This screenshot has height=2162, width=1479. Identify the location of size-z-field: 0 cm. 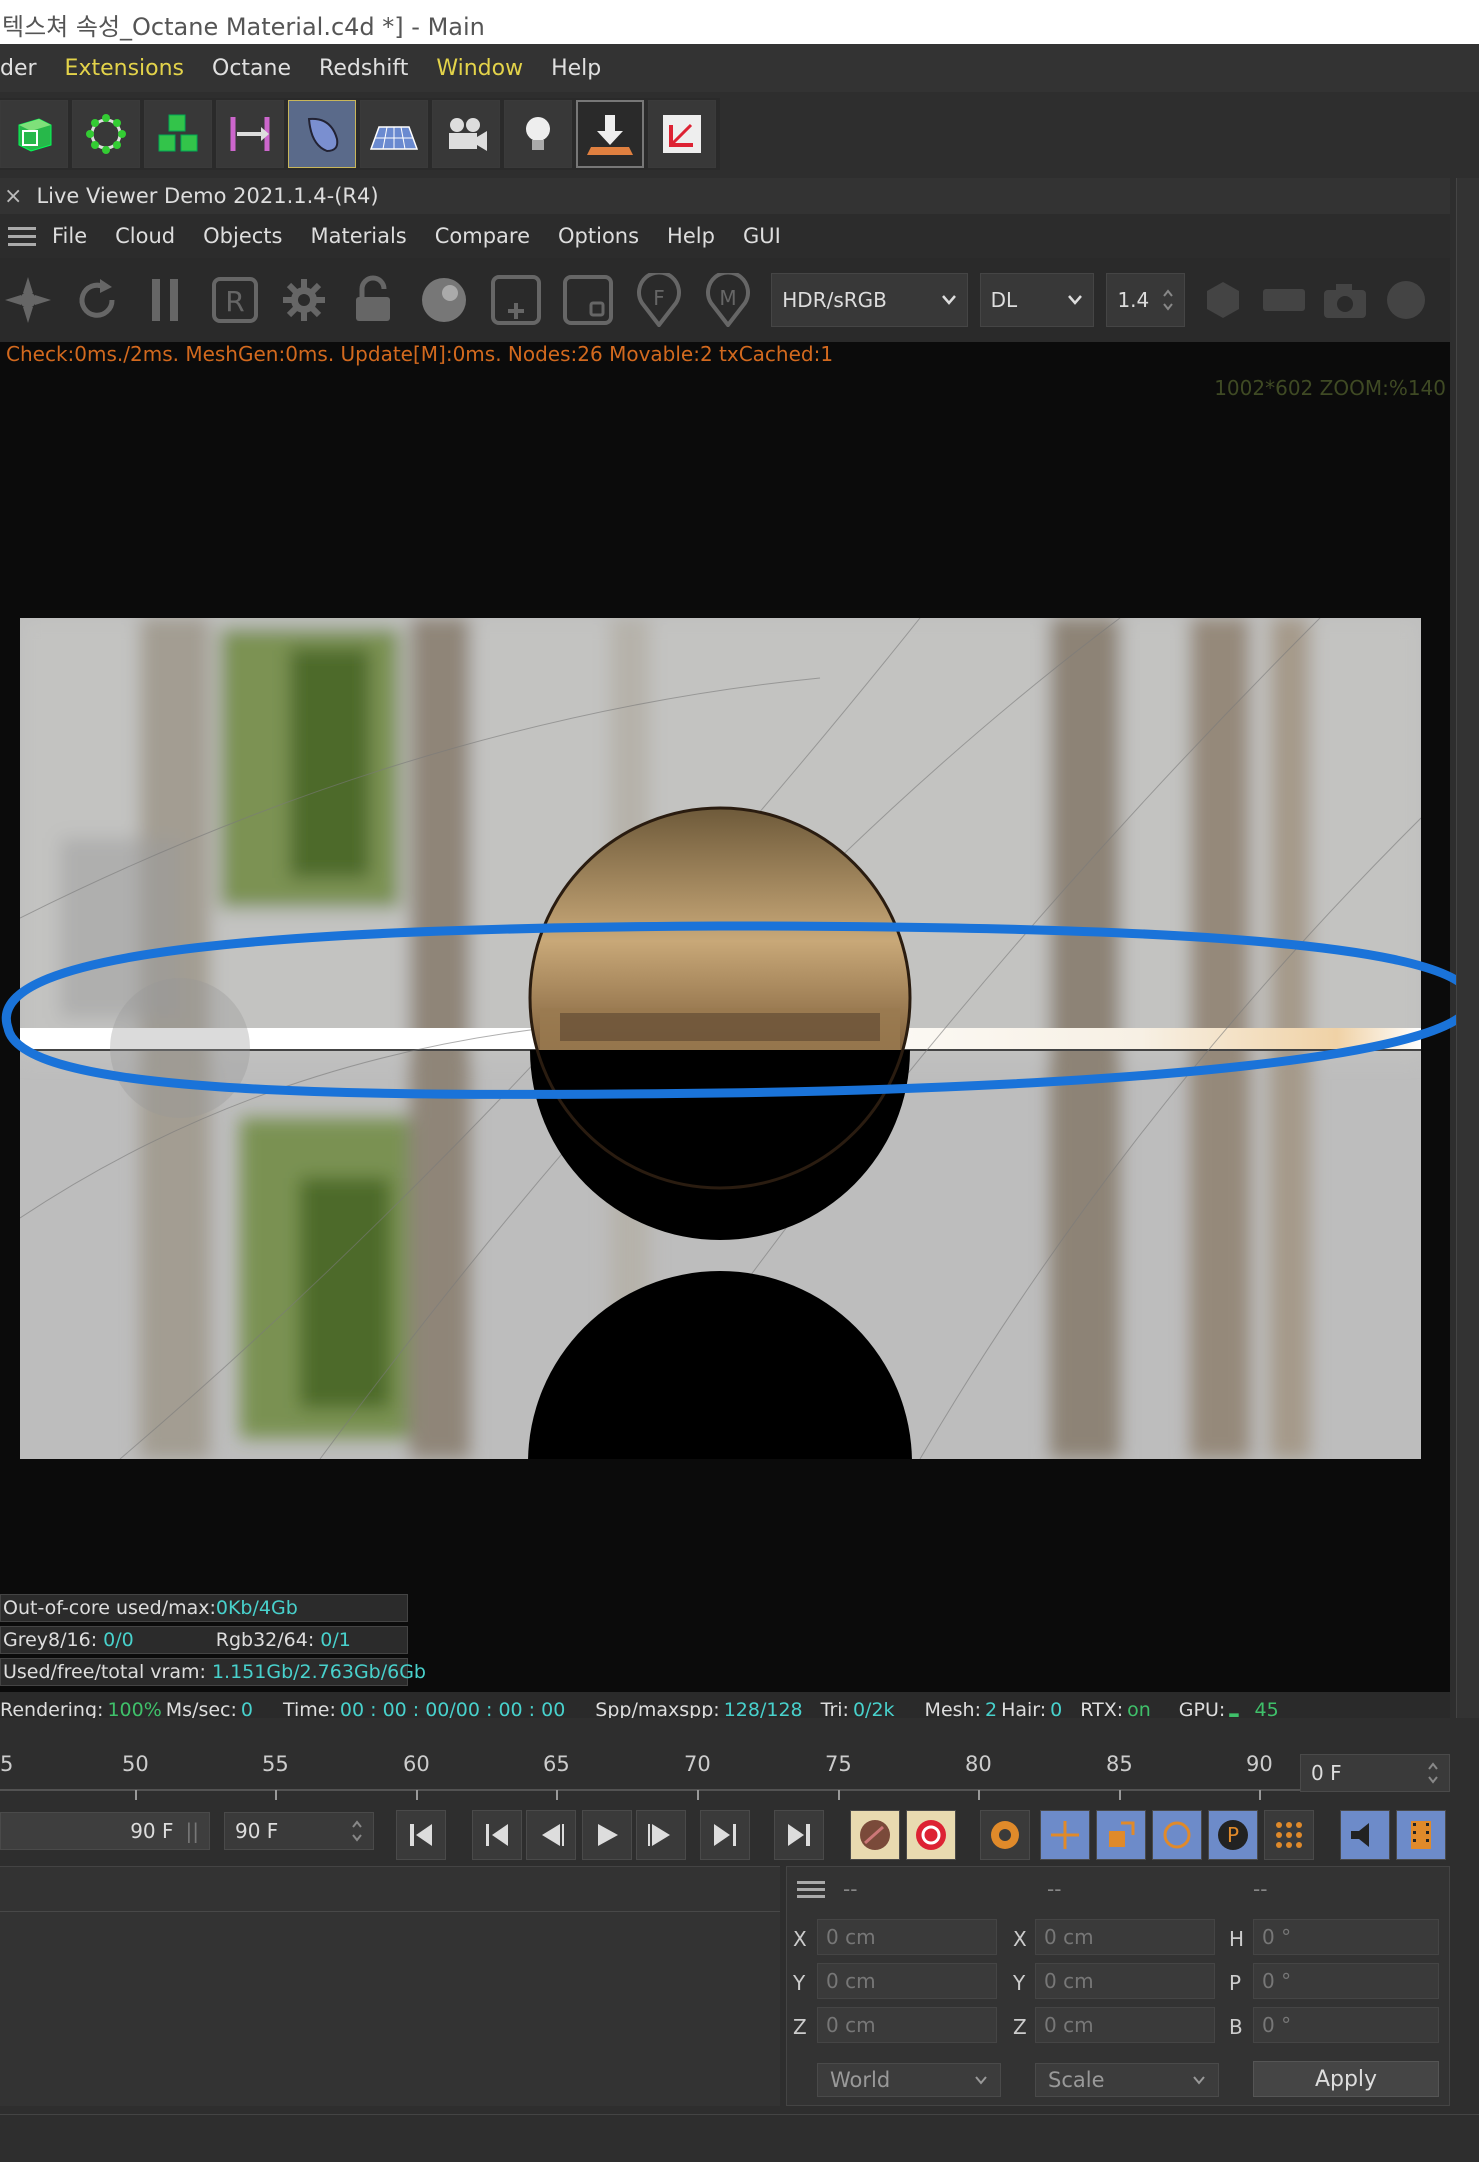
(1125, 2025).